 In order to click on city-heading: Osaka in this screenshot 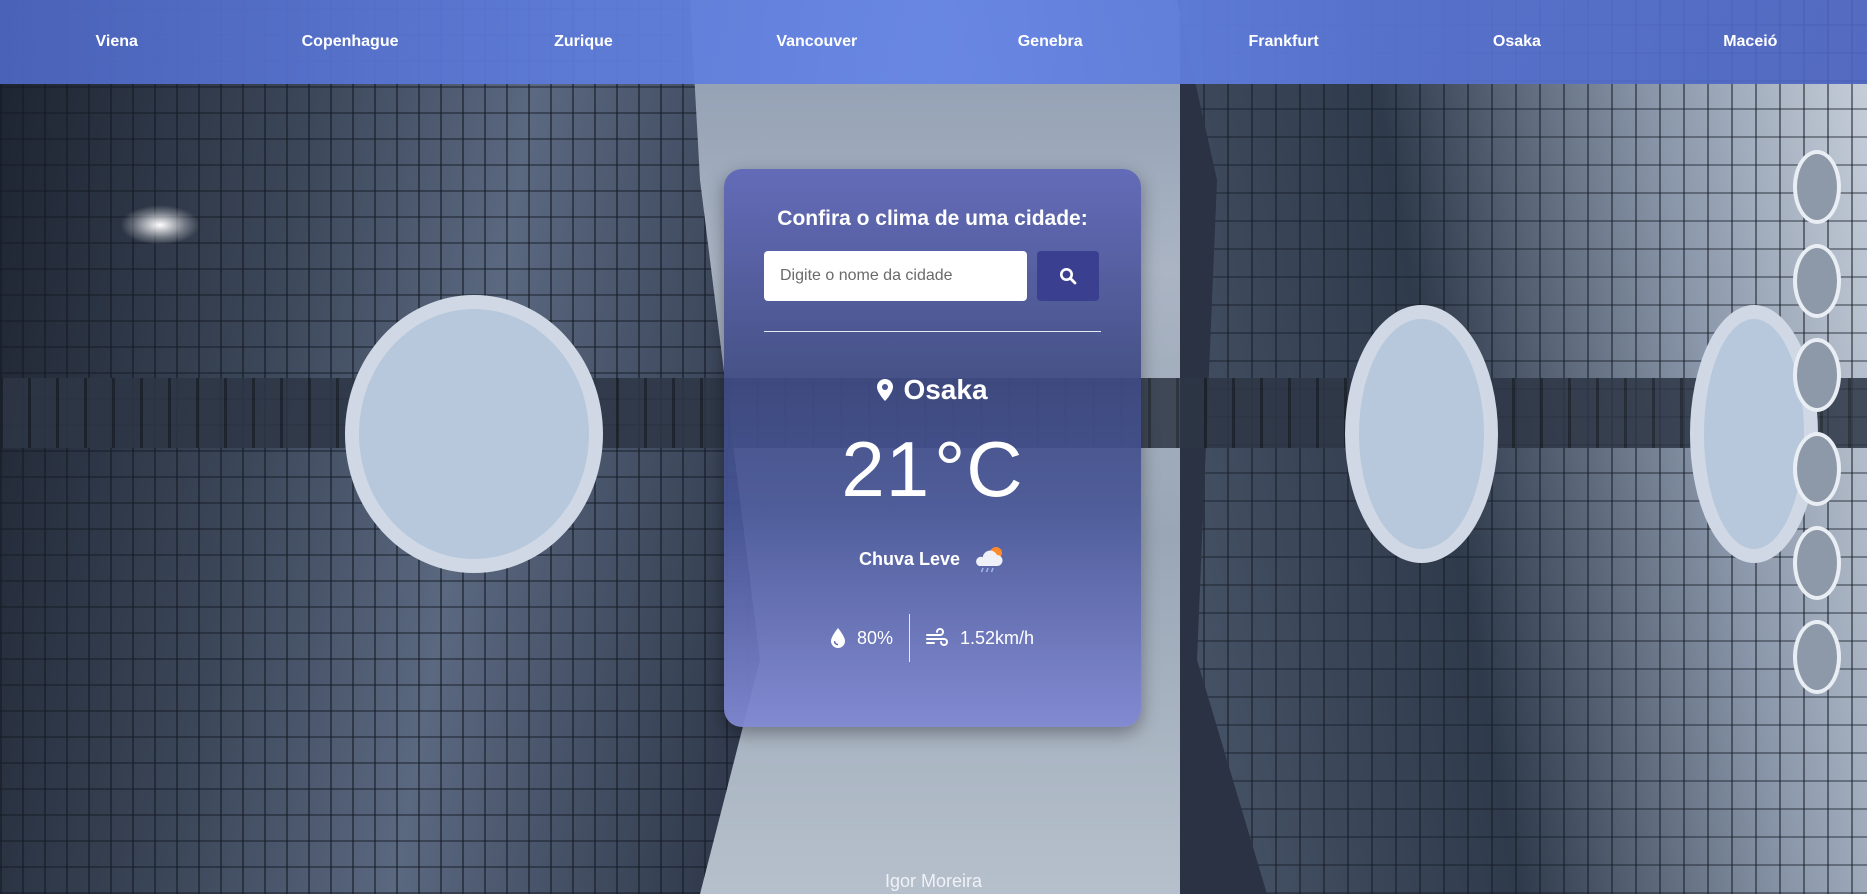, I will do `click(932, 390)`.